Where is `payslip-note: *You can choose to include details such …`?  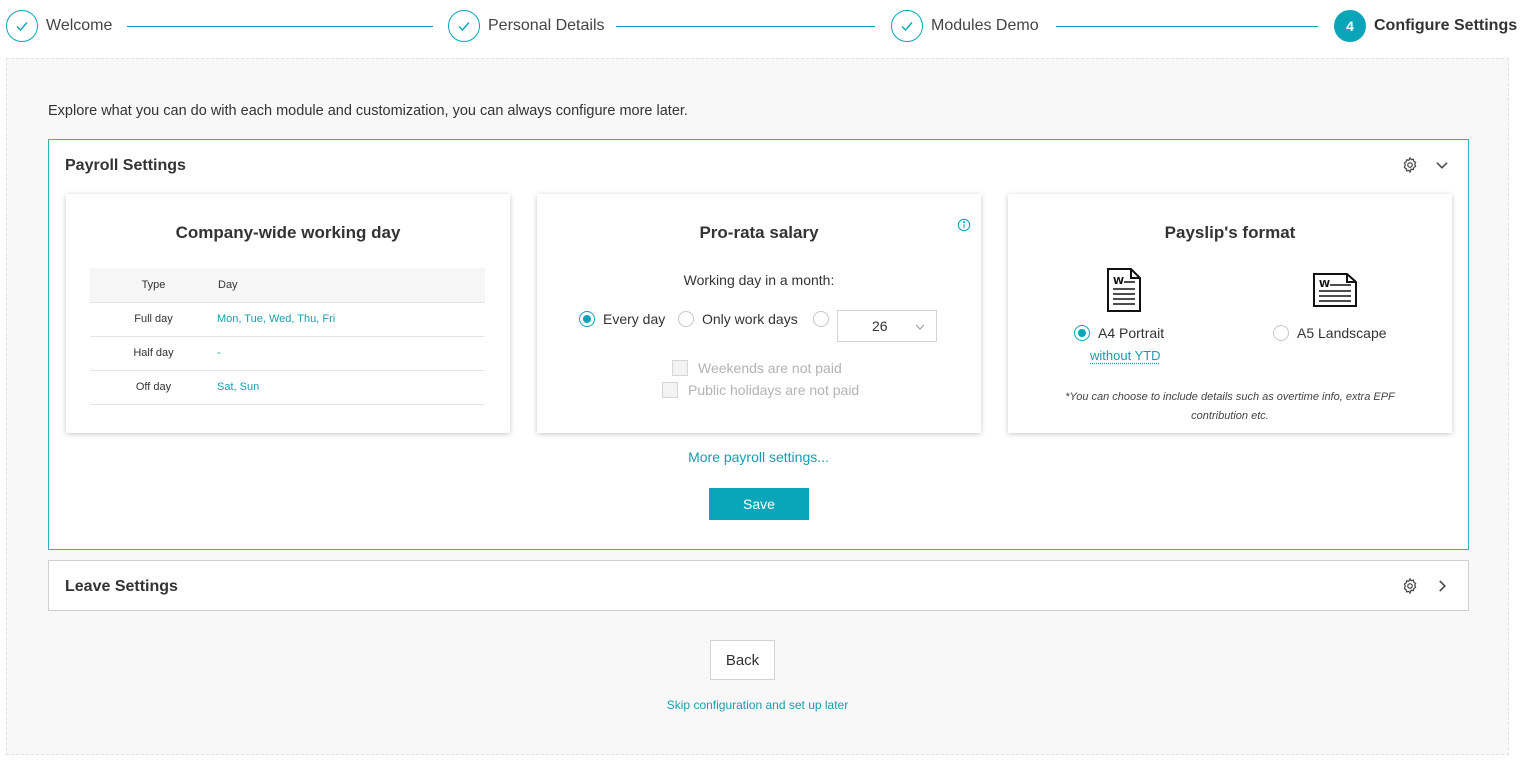
payslip-note: *You can choose to include details such … is located at coordinates (1230, 406).